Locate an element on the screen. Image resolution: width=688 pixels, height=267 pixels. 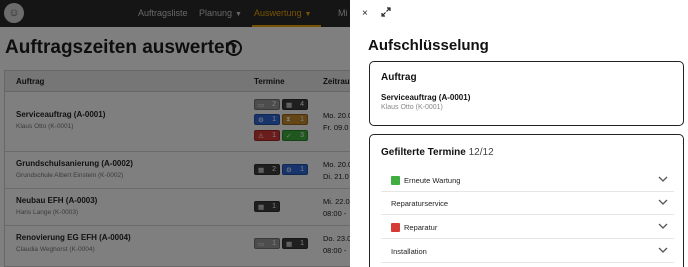
filtered-heading: Gefilterte Termine 12/12 is located at coordinates (437, 152).